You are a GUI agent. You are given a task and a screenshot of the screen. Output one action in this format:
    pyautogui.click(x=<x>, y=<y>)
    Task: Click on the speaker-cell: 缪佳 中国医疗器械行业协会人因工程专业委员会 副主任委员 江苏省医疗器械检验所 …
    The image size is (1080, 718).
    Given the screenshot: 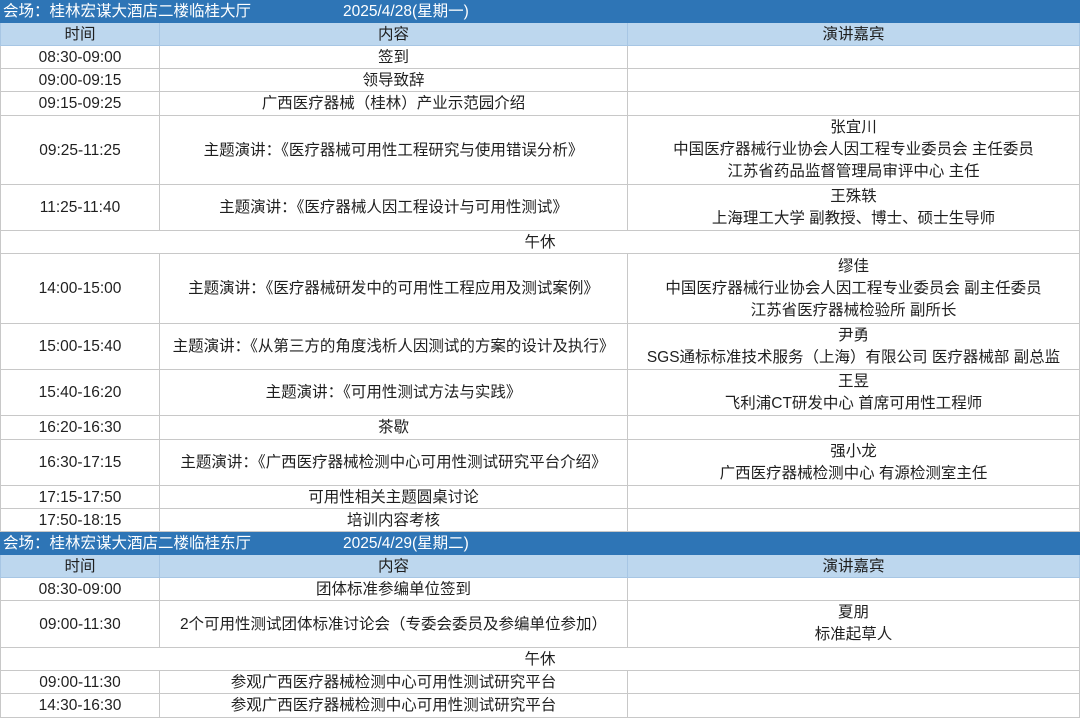 What is the action you would take?
    pyautogui.click(x=854, y=289)
    